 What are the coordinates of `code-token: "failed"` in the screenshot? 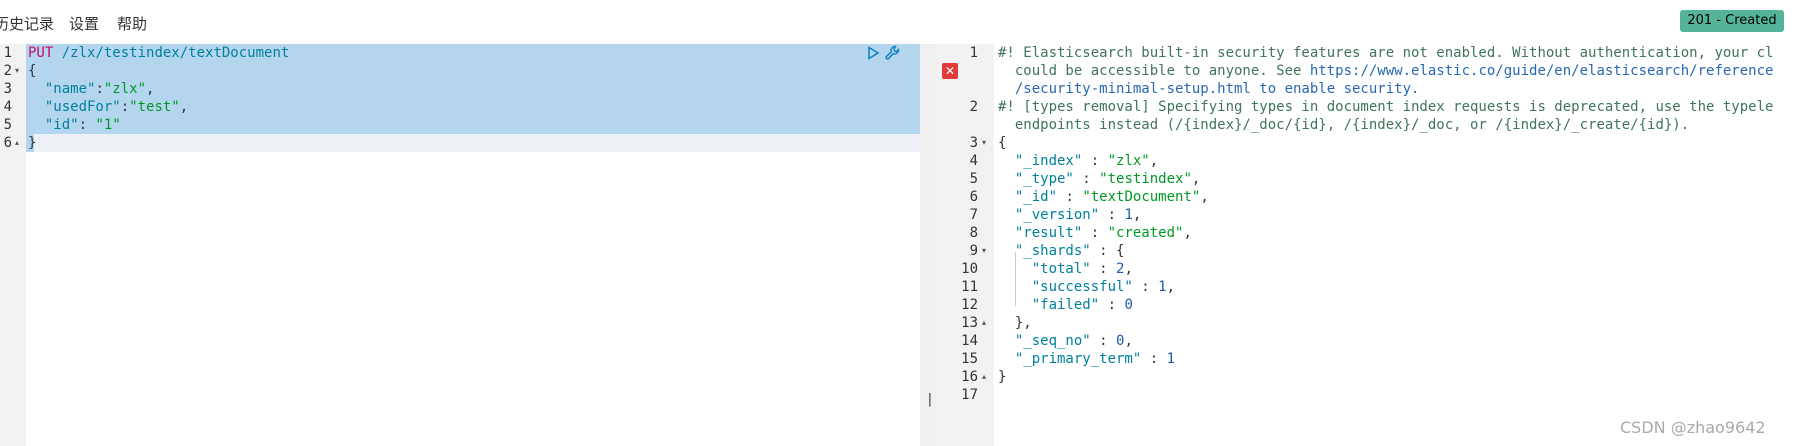 It's located at (1065, 305).